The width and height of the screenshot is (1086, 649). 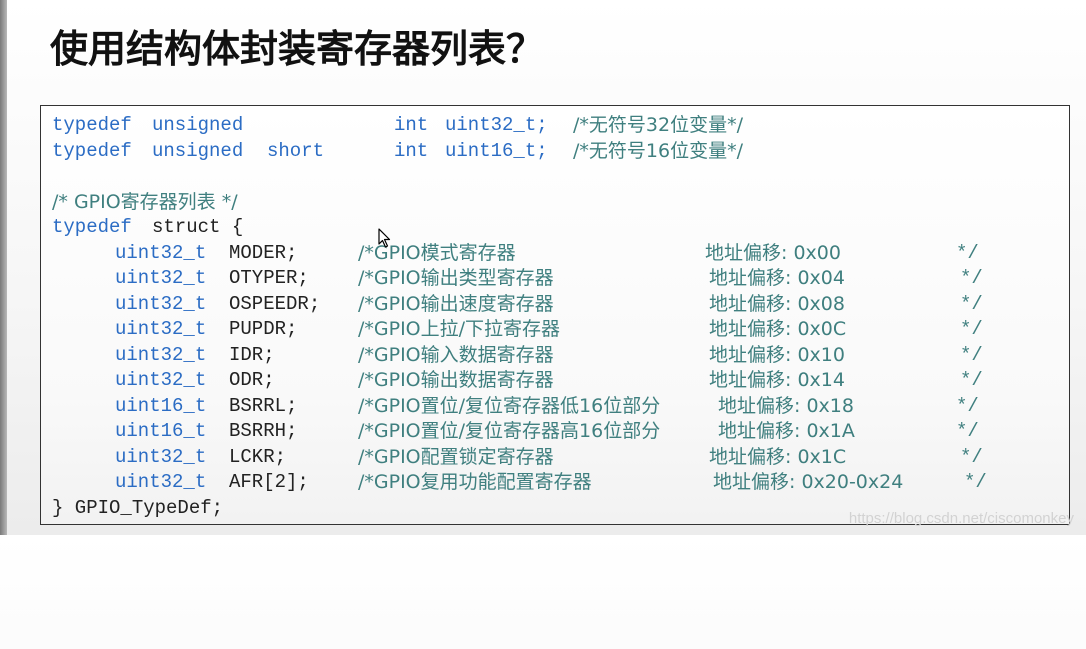 What do you see at coordinates (459, 329) in the screenshot?
I see `member-comment: /*GPIO上拉/下拉寄存器` at bounding box center [459, 329].